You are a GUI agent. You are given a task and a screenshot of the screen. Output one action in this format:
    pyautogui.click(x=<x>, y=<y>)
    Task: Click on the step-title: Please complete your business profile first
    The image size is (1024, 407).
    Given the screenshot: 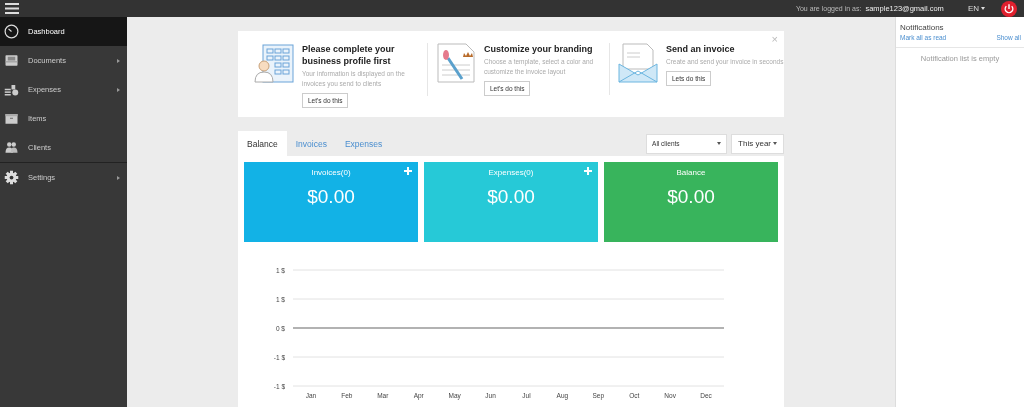 What is the action you would take?
    pyautogui.click(x=349, y=55)
    